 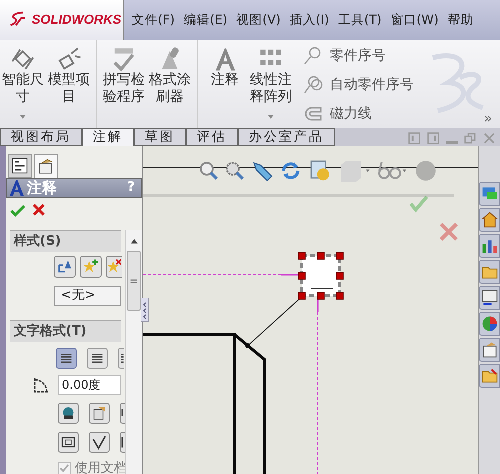 What do you see at coordinates (358, 114) in the screenshot?
I see `ribbon-button: 磁力线` at bounding box center [358, 114].